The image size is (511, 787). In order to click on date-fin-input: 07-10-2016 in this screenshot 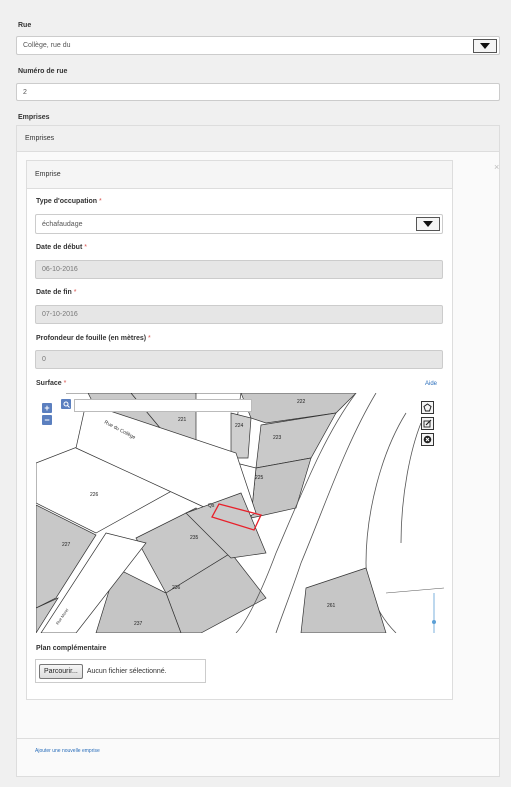, I will do `click(239, 314)`.